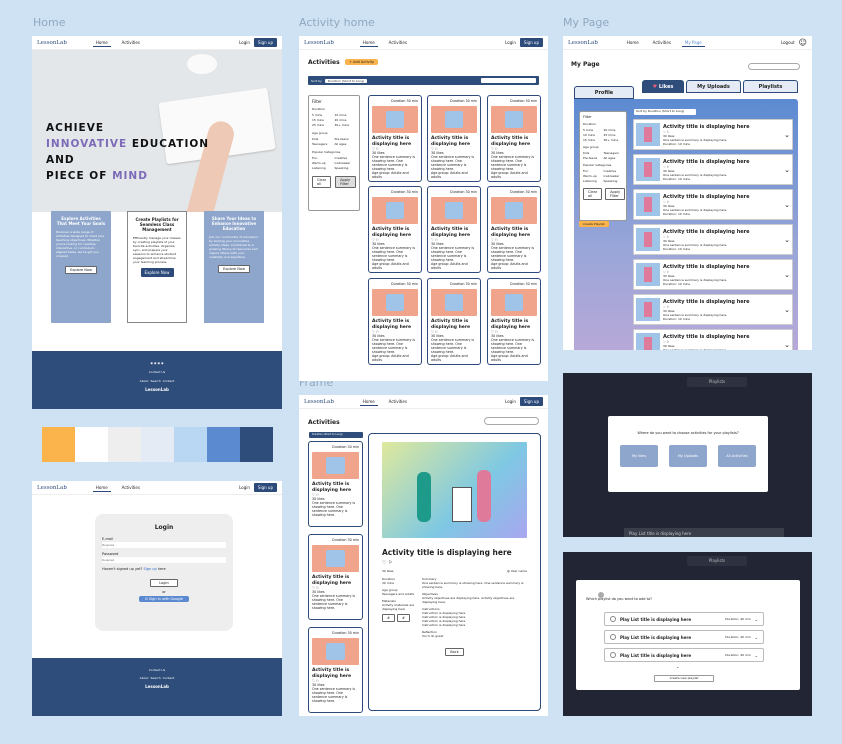 This screenshot has height=744, width=842. Describe the element at coordinates (803, 42) in the screenshot. I see `user-avatar-icon: ☺` at that location.